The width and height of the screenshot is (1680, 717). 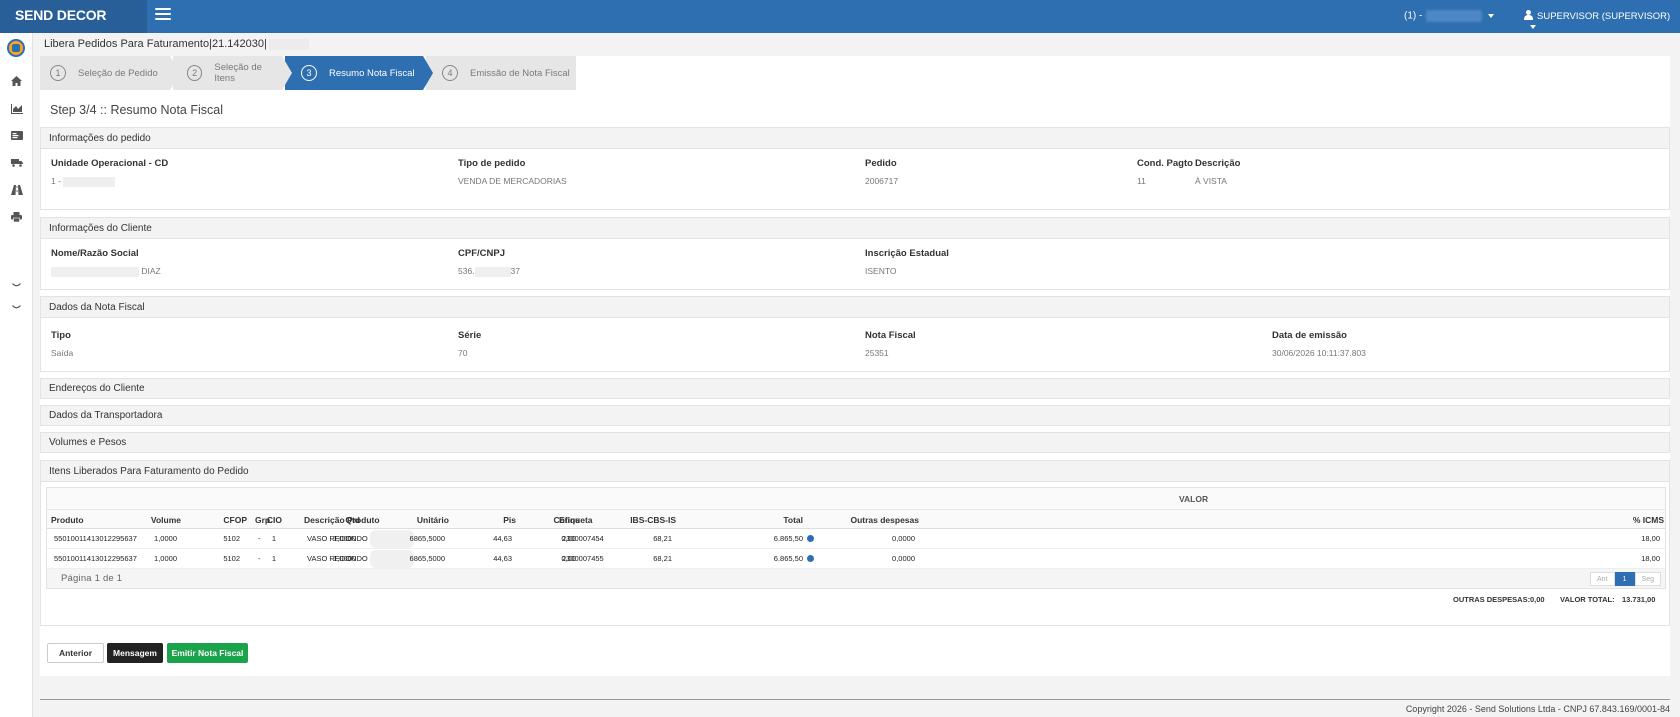 What do you see at coordinates (1647, 579) in the screenshot?
I see `pager-next-button: Seg` at bounding box center [1647, 579].